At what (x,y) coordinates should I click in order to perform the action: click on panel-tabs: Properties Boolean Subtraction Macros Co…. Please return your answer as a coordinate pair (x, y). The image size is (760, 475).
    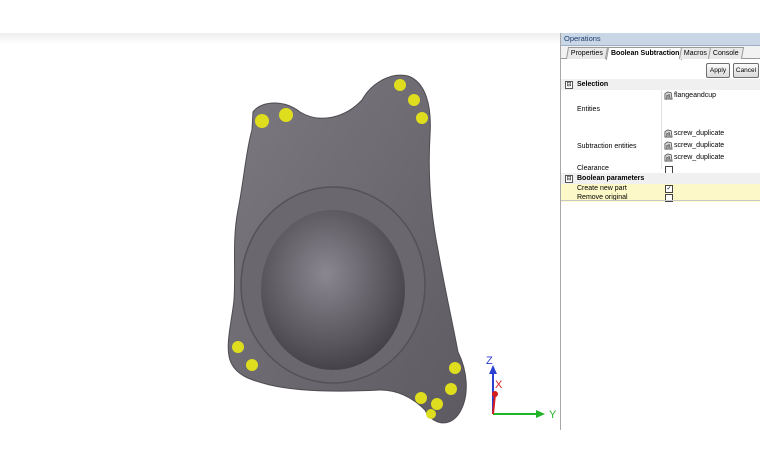
    Looking at the image, I should click on (660, 53).